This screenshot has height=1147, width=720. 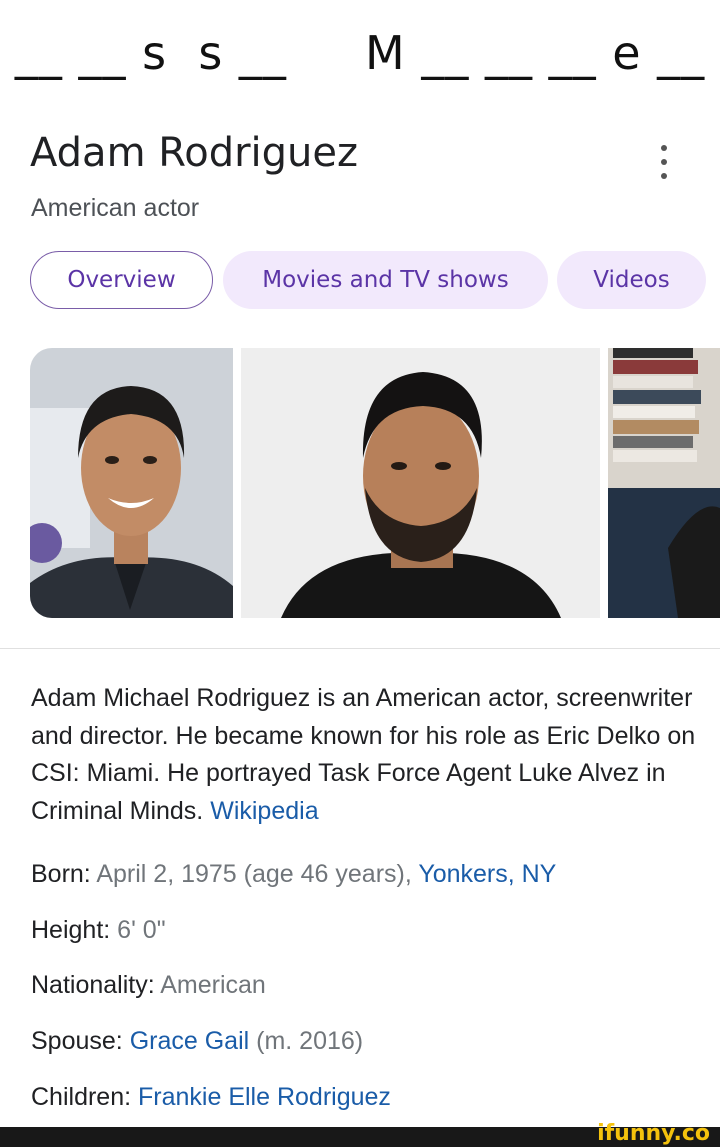 I want to click on wikipedia-link: Wikipedia, so click(x=264, y=811).